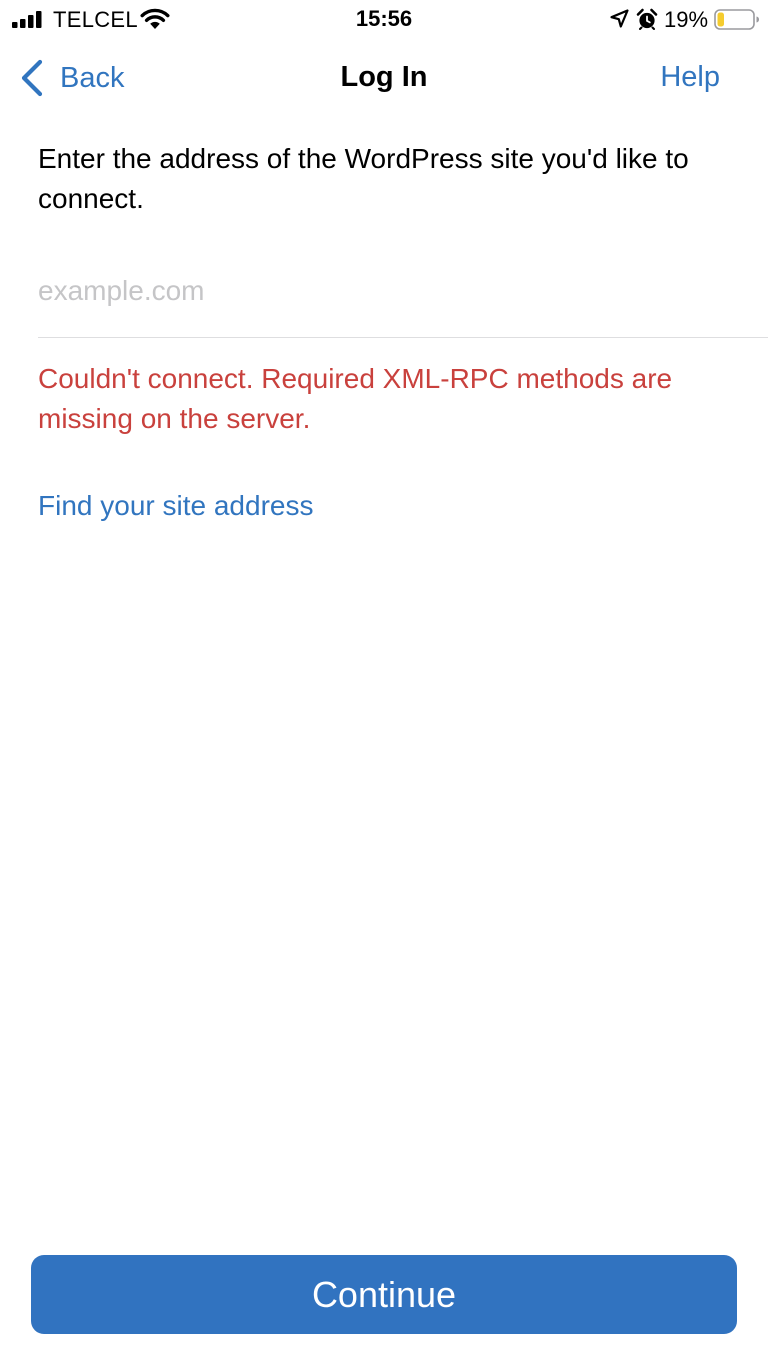 This screenshot has width=768, height=1365. I want to click on location-icon, so click(619, 18).